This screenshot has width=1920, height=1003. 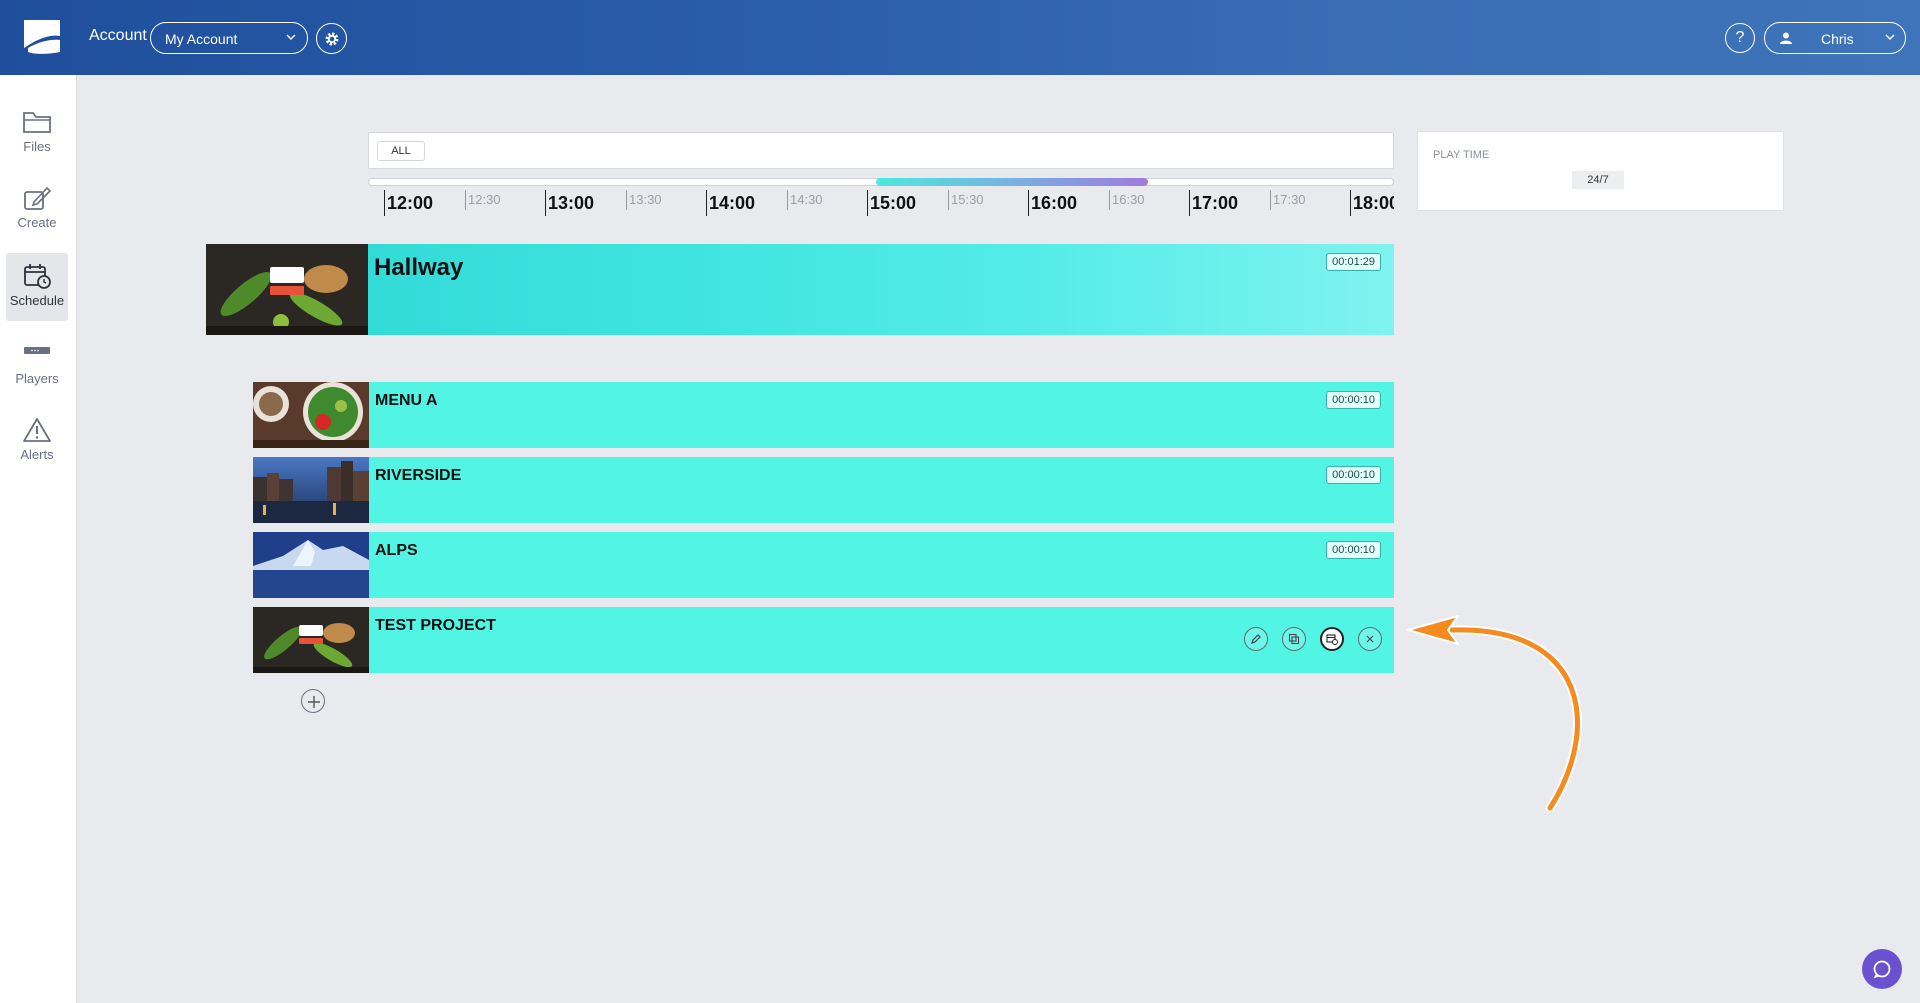 What do you see at coordinates (644, 200) in the screenshot?
I see `tick-label: 13:30` at bounding box center [644, 200].